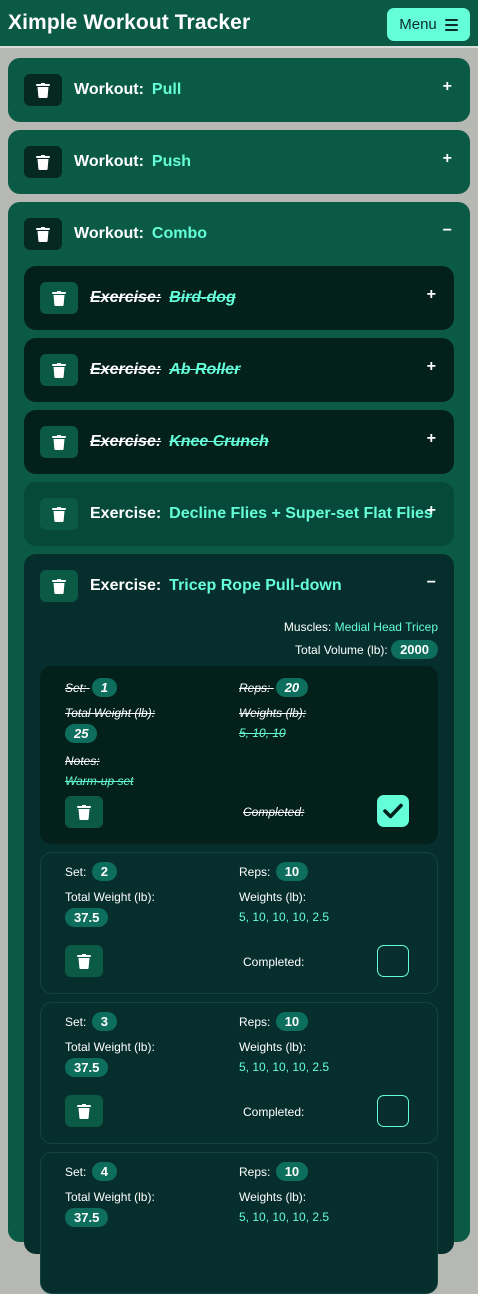  Describe the element at coordinates (239, 234) in the screenshot. I see `workout-header: Workout: Combo −` at that location.